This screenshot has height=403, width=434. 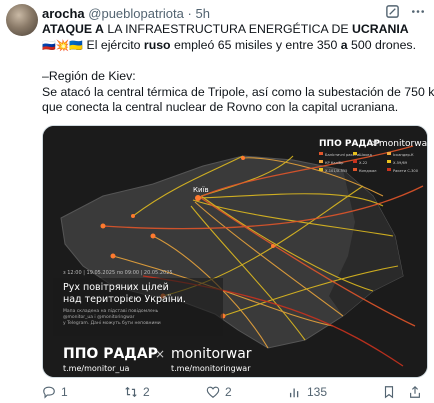 I want to click on views-icon, so click(x=294, y=393).